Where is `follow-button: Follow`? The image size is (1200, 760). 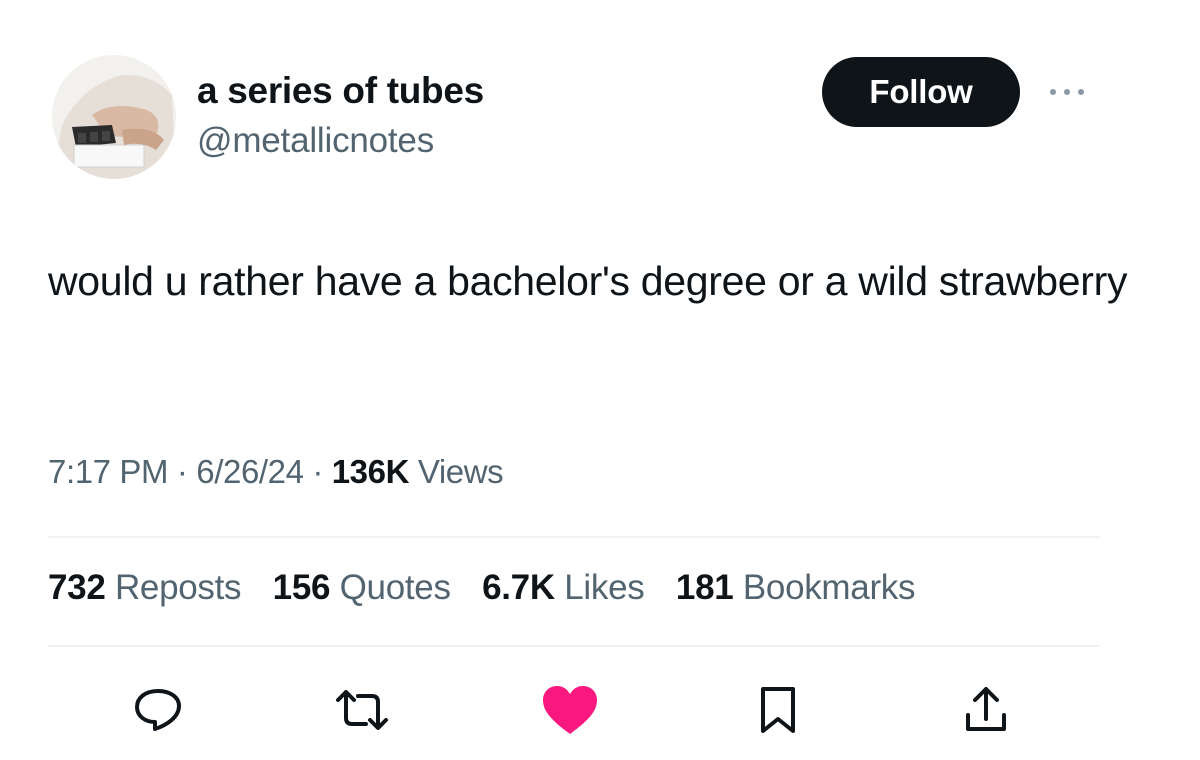
follow-button: Follow is located at coordinates (921, 92).